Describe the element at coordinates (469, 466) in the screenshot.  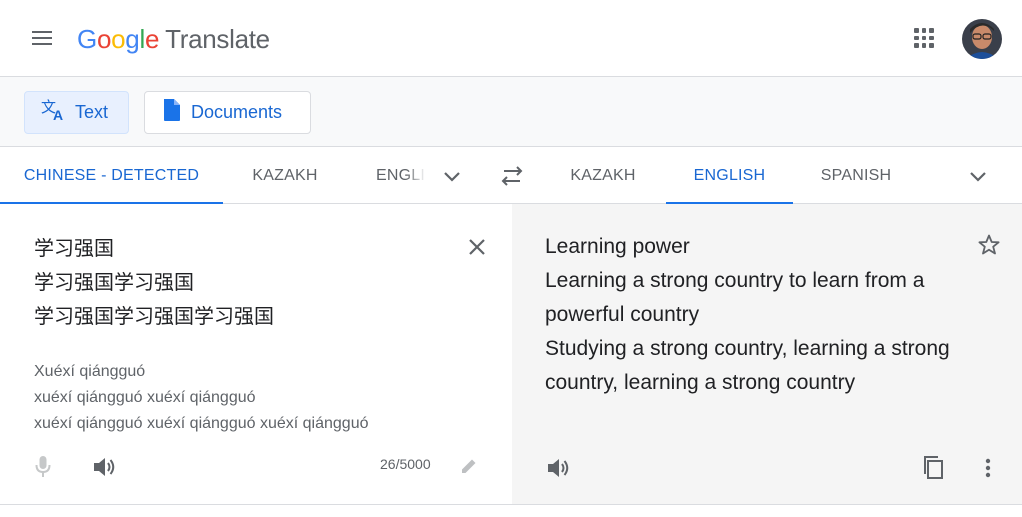
I see `edit-pencil-icon` at that location.